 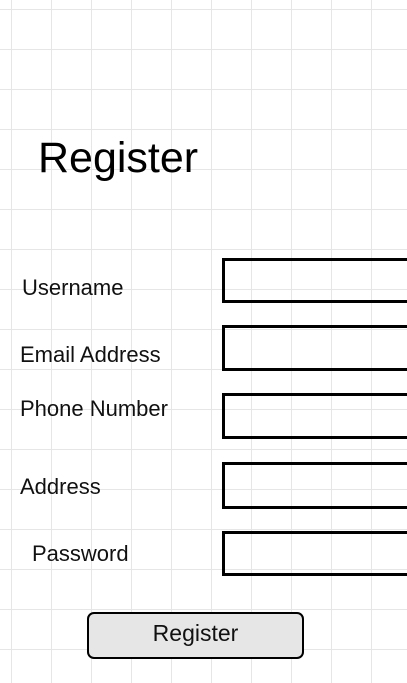 What do you see at coordinates (73, 287) in the screenshot?
I see `username-label: Username` at bounding box center [73, 287].